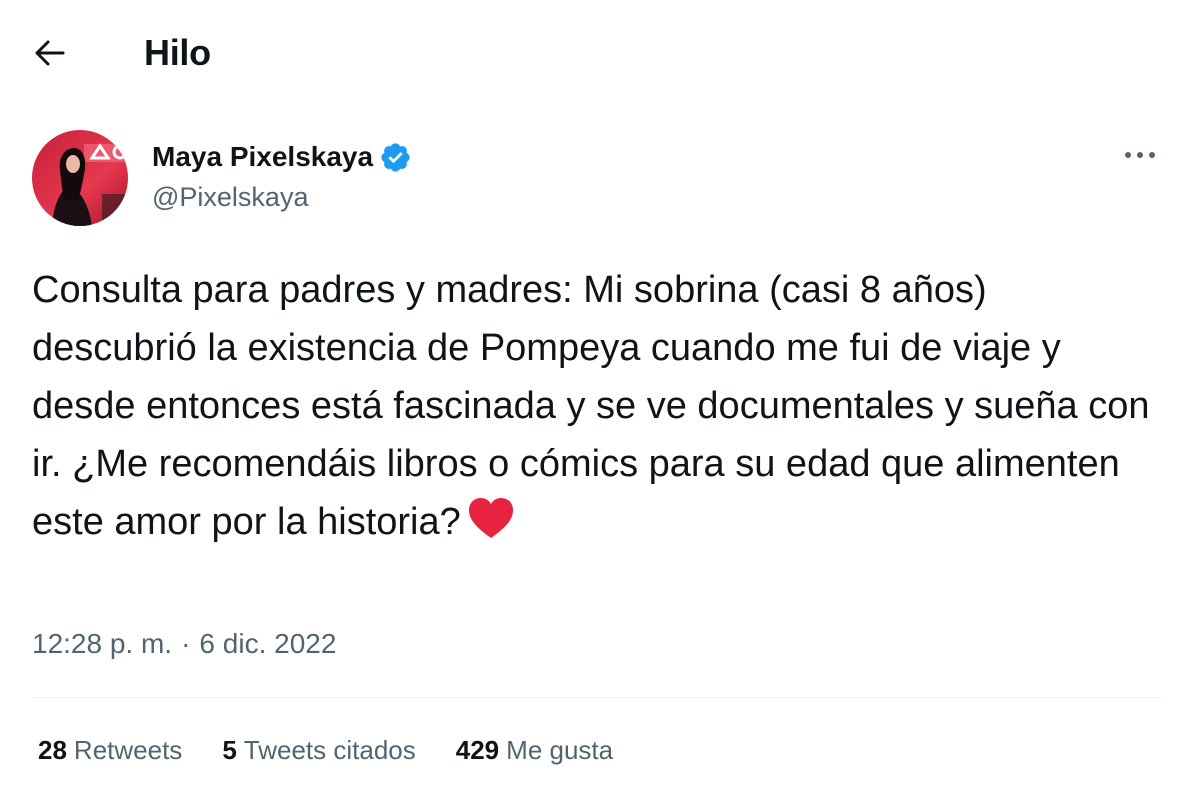  I want to click on author-name: Maya Pixelskaya, so click(262, 157).